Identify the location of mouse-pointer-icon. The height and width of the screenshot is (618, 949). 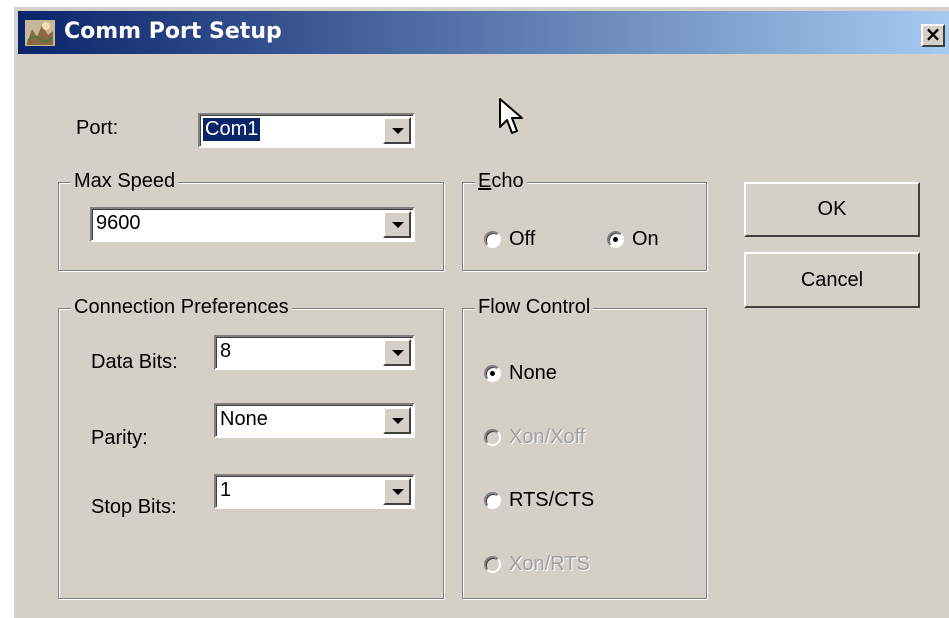
(511, 116).